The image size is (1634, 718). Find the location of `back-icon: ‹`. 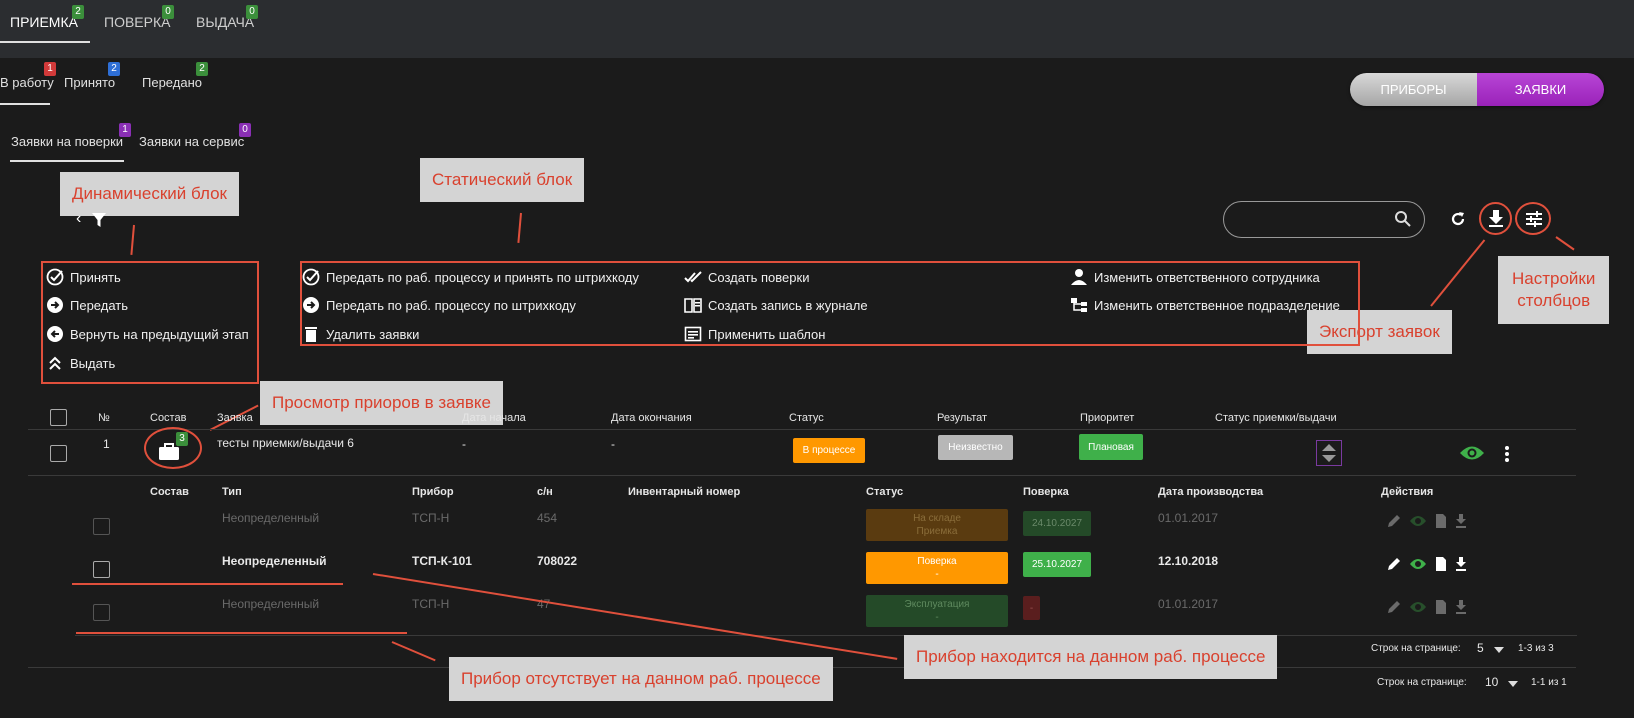

back-icon: ‹ is located at coordinates (78, 219).